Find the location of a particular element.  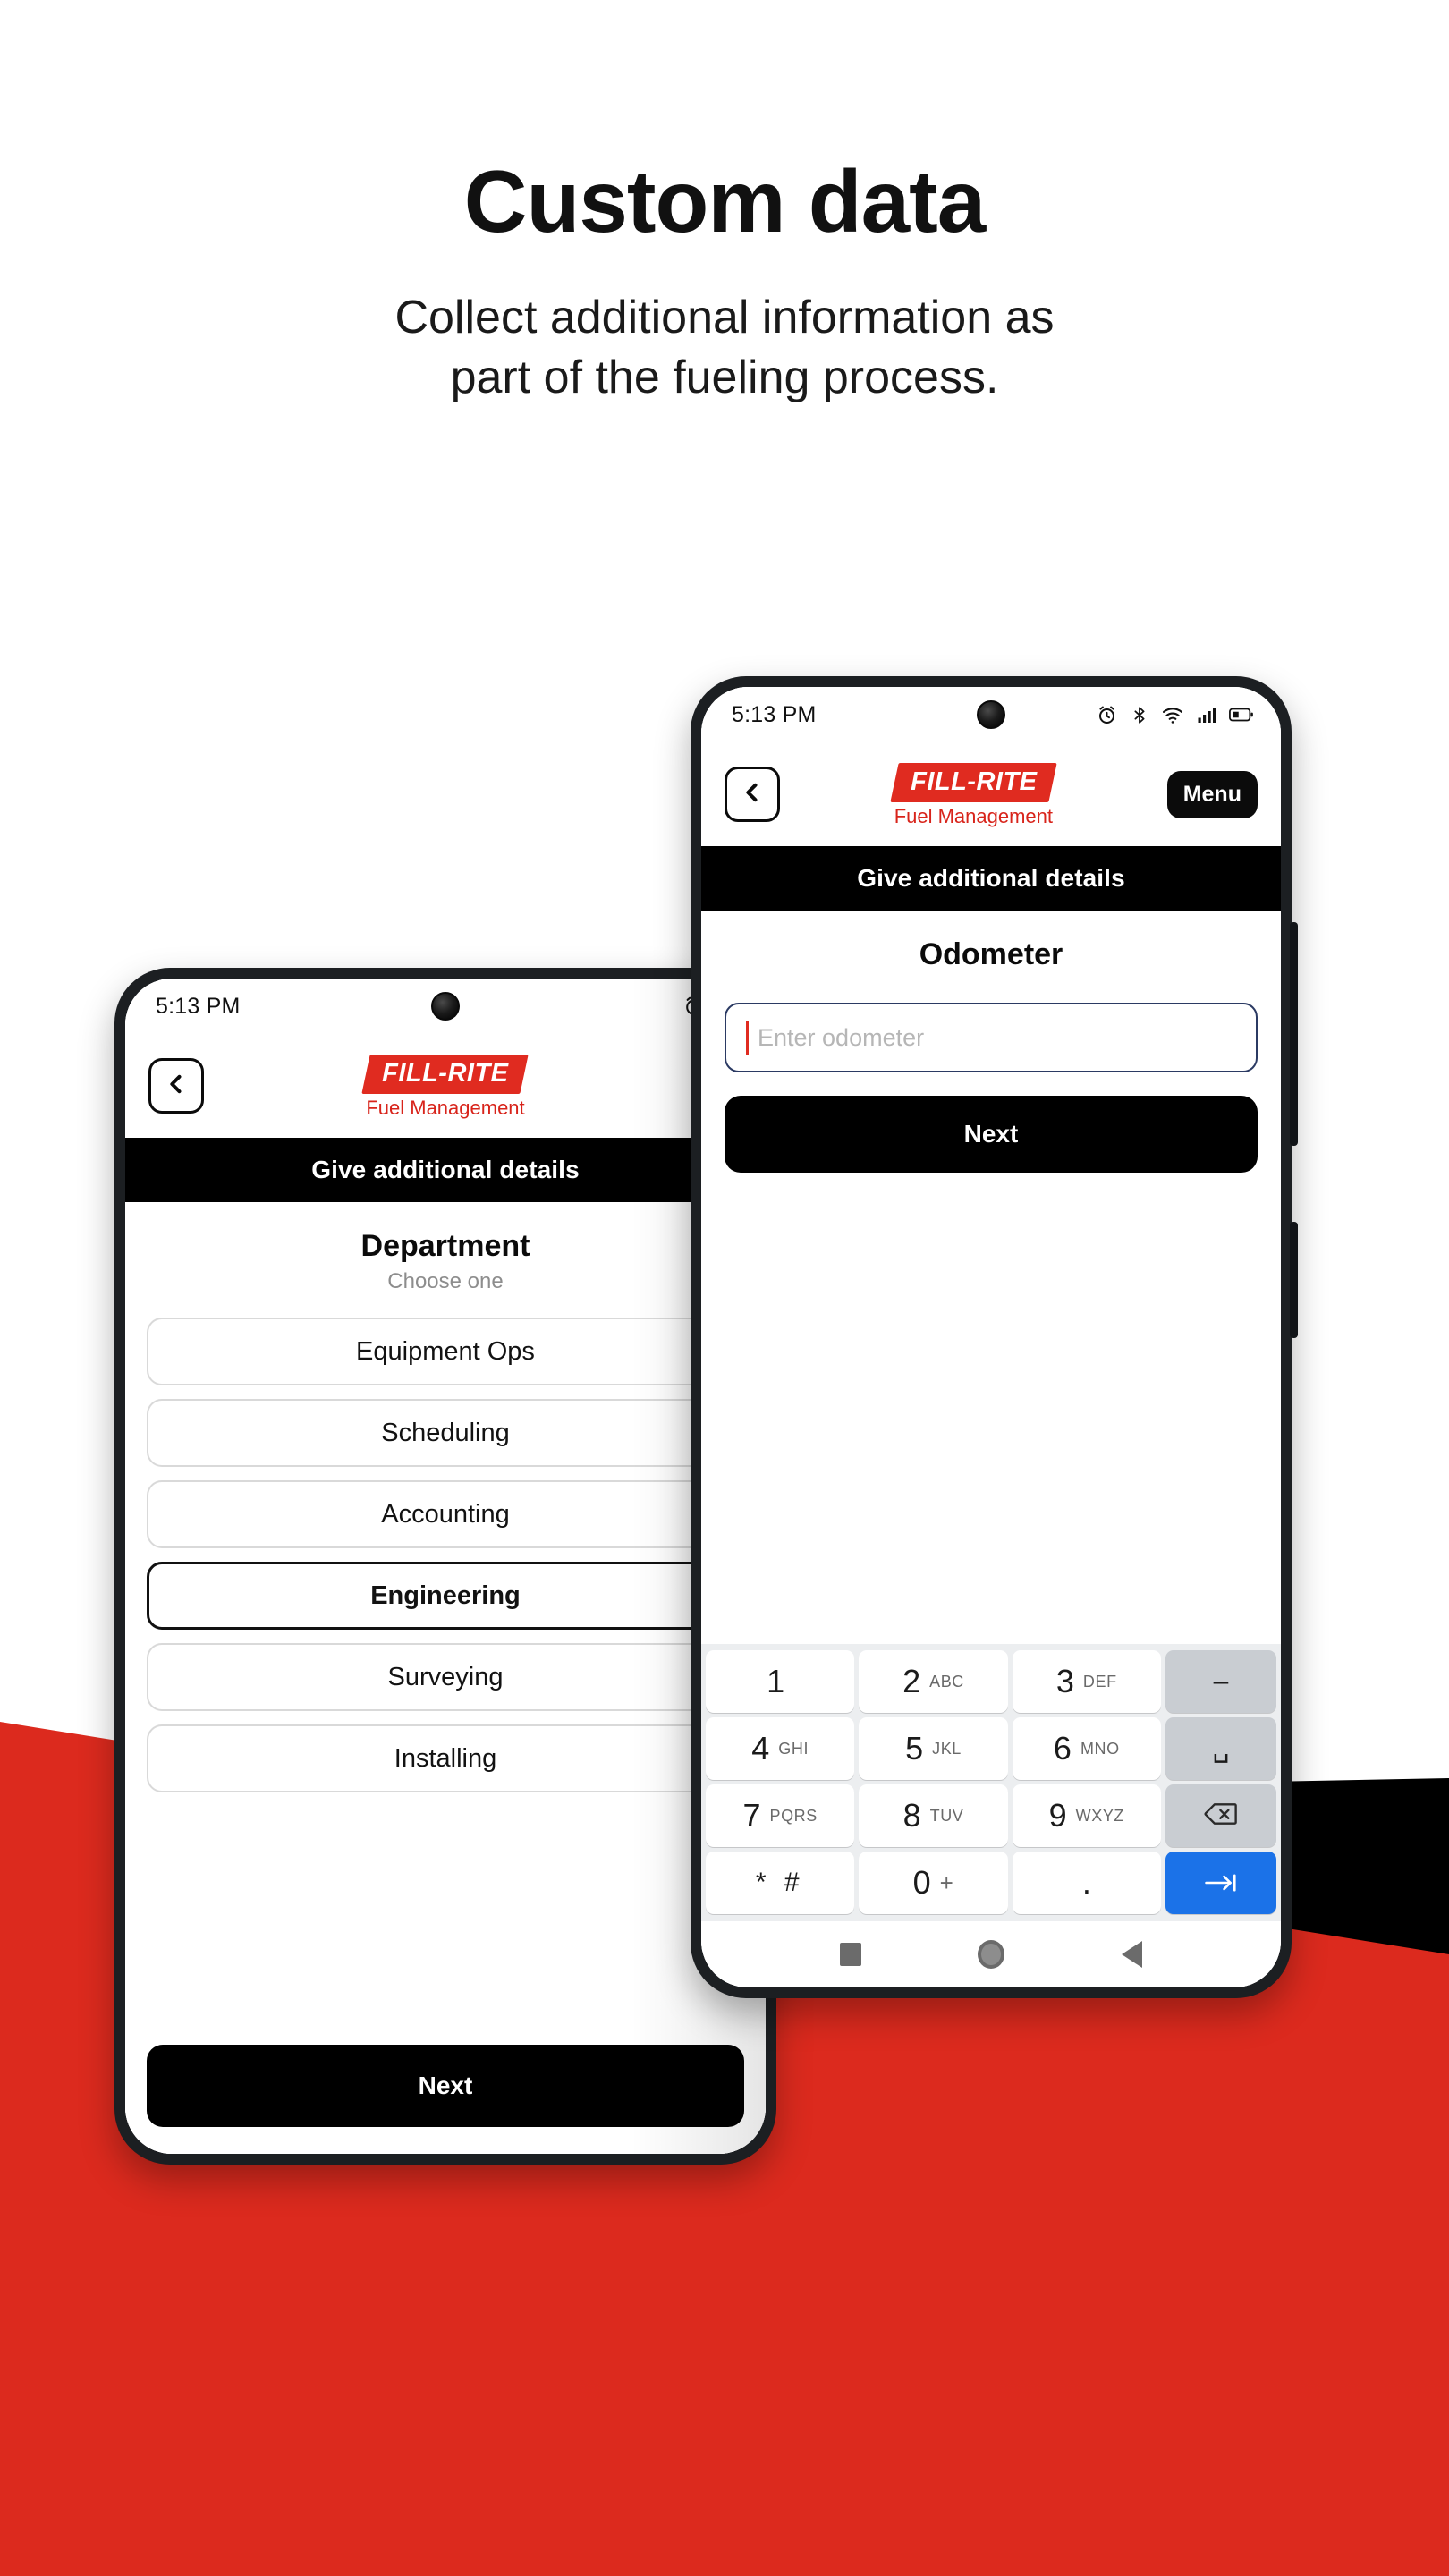

page-subtitle-line-2: part of the fueling process. is located at coordinates (724, 377).